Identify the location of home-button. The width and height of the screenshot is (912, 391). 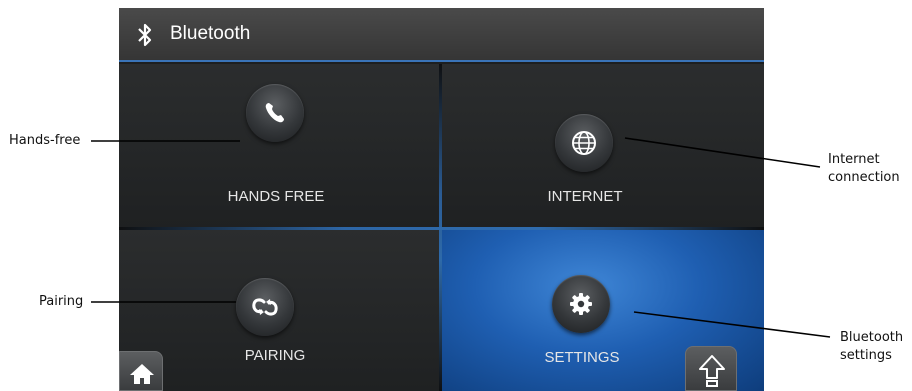
(141, 371).